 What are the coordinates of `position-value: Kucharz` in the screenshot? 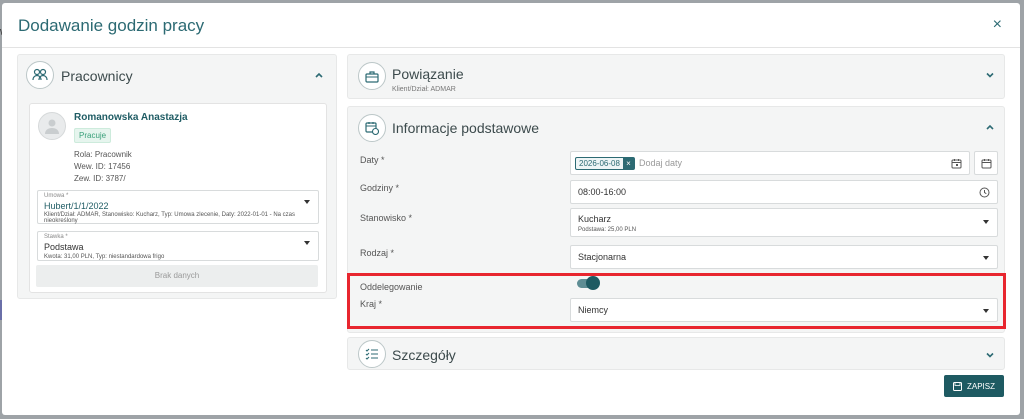 It's located at (595, 219).